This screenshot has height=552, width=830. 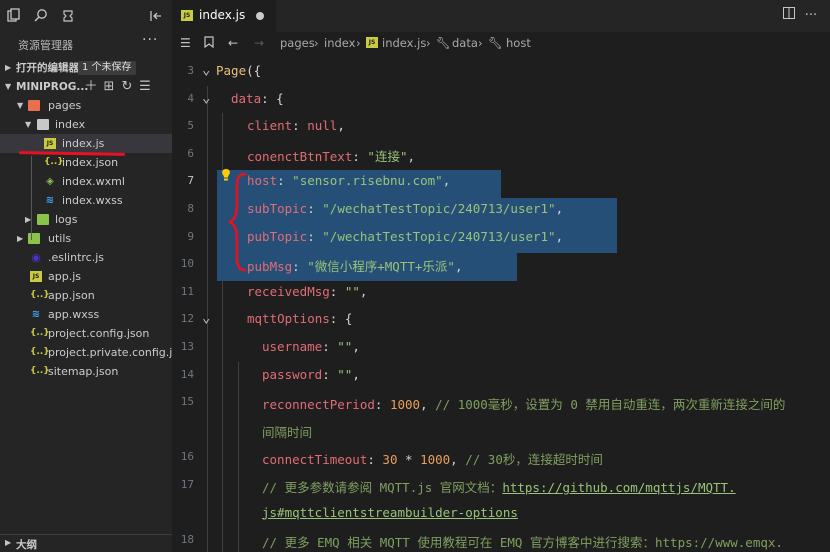 What do you see at coordinates (45, 45) in the screenshot?
I see `explorer-title: 资源管理器` at bounding box center [45, 45].